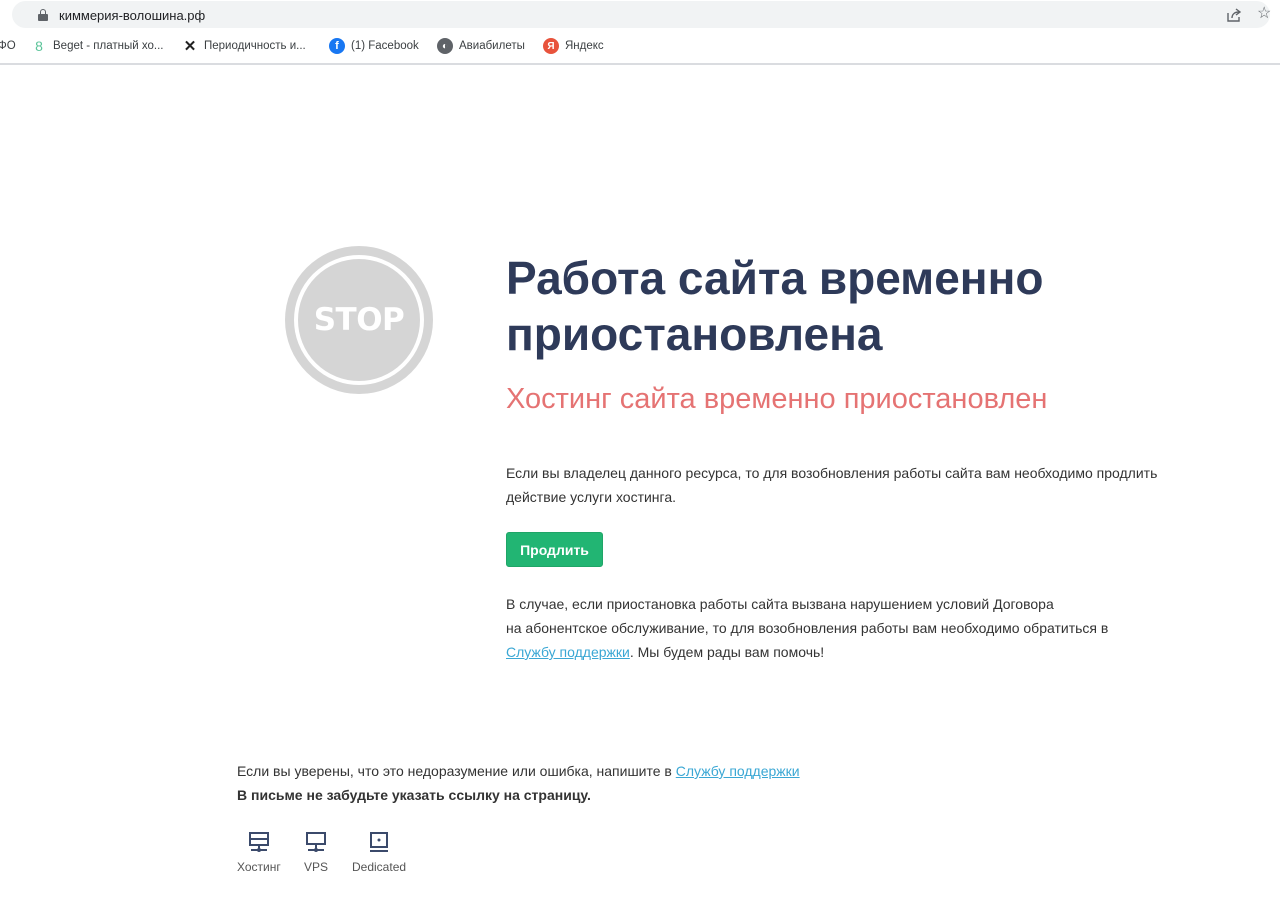 This screenshot has width=1280, height=897. Describe the element at coordinates (445, 46) in the screenshot. I see `globe-icon: ◐` at that location.